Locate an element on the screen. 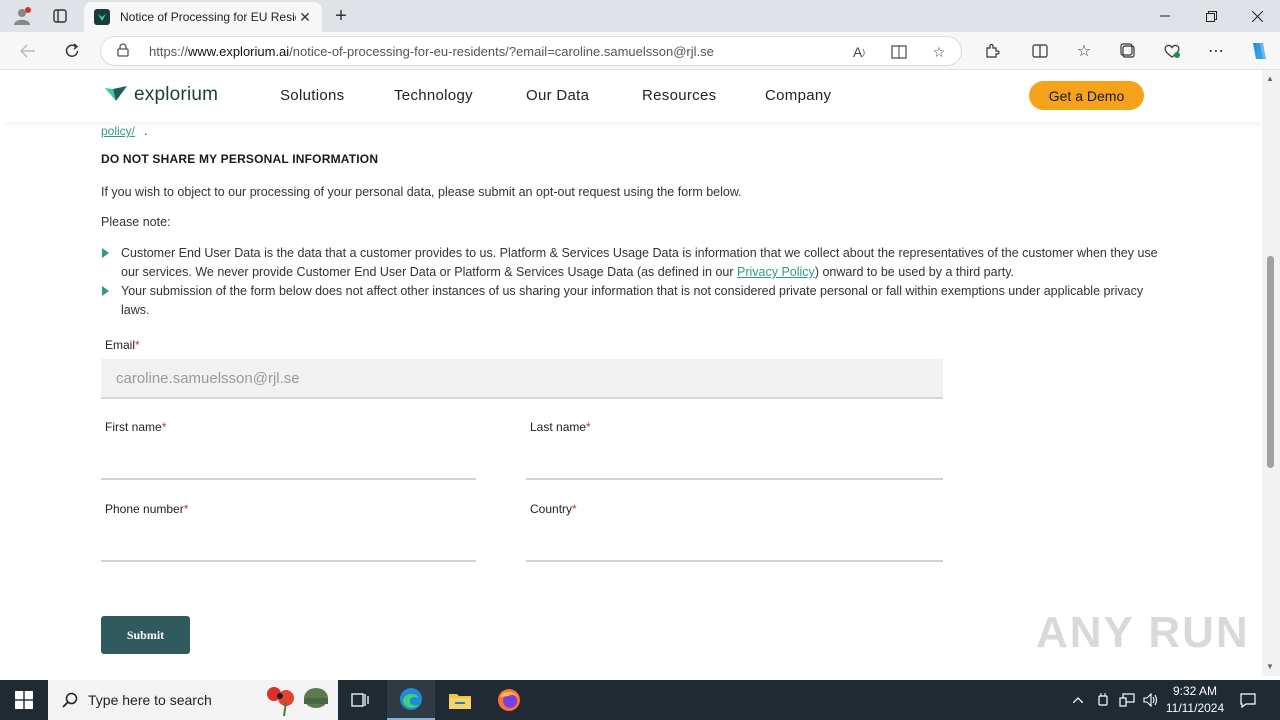  privacy-policy-link: Privacy Policy is located at coordinates (776, 272).